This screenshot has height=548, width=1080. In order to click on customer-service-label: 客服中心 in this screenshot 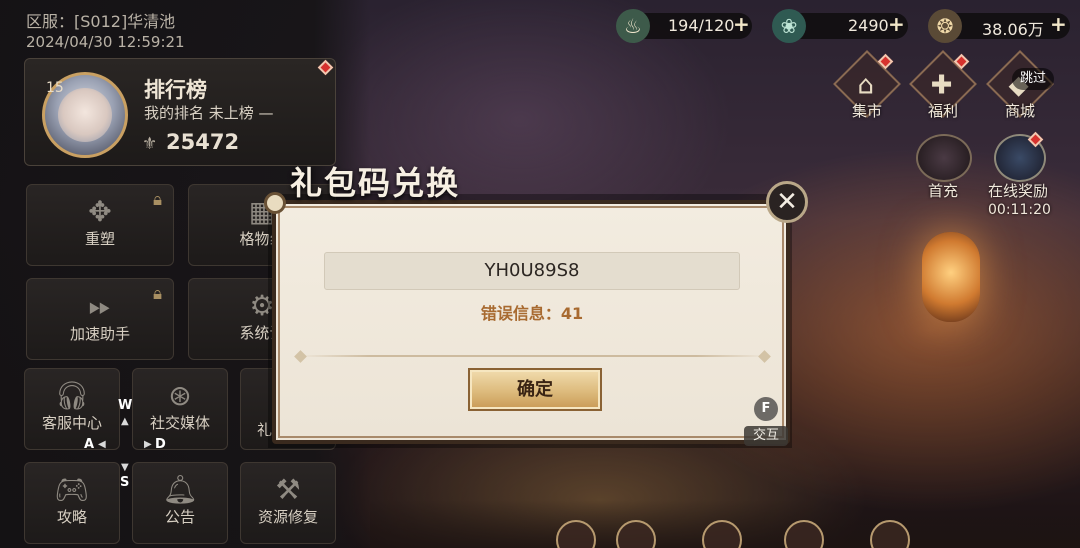, I will do `click(71, 423)`.